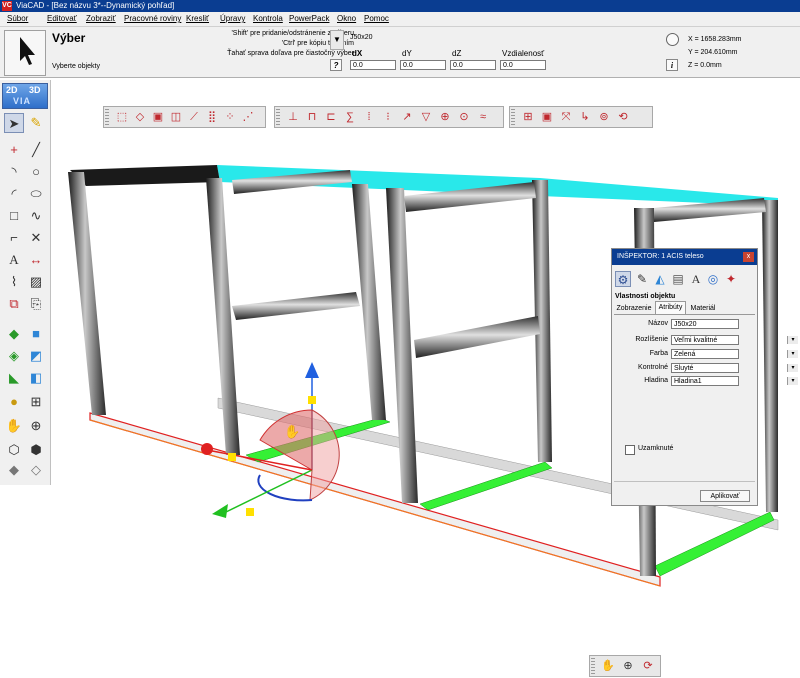  Describe the element at coordinates (36, 238) in the screenshot. I see `trim-icon: ✕` at that location.